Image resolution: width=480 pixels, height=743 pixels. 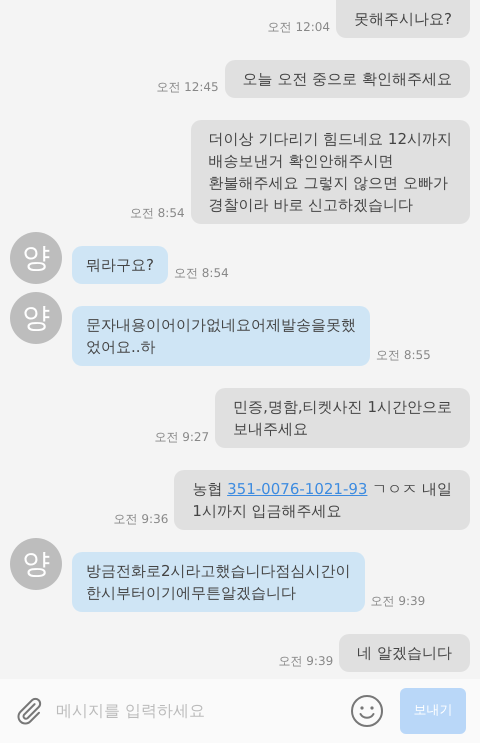 What do you see at coordinates (182, 437) in the screenshot?
I see `message-time: 오전 9:27` at bounding box center [182, 437].